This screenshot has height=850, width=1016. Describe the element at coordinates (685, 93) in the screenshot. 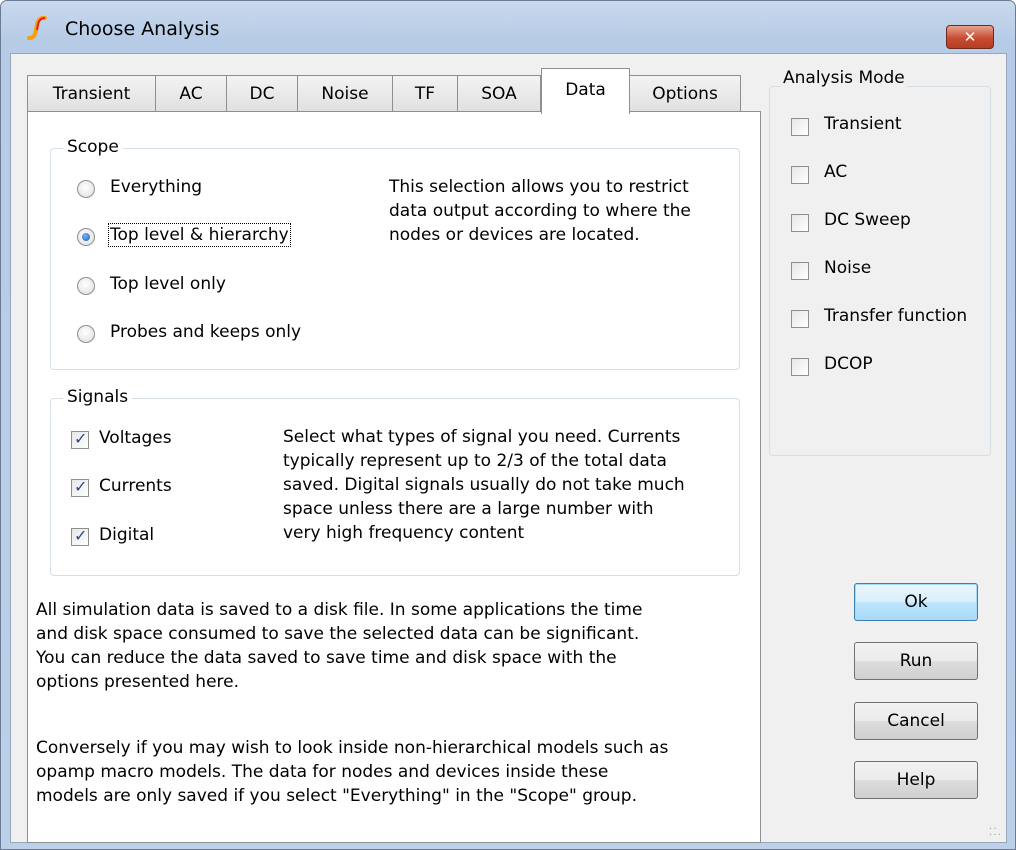

I see `tab-options: Options` at that location.